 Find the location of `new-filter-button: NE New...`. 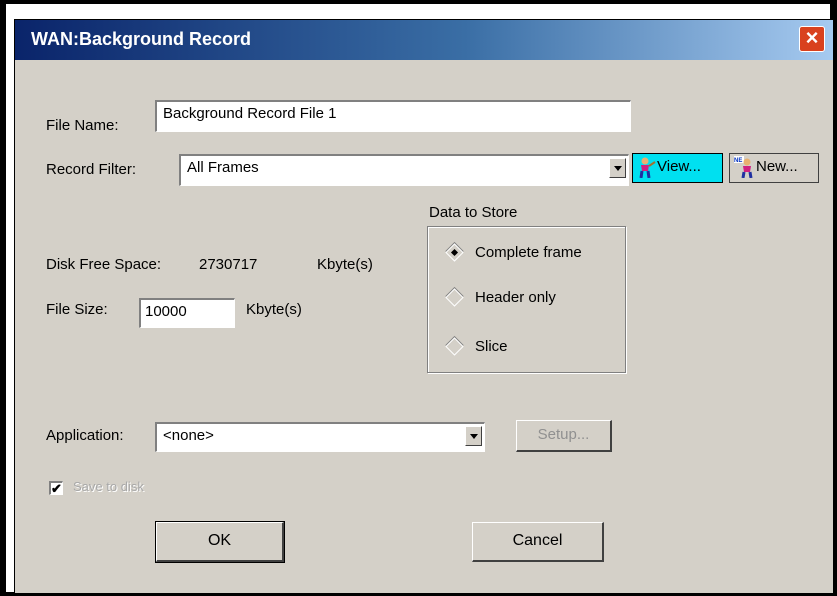

new-filter-button: NE New... is located at coordinates (774, 168).